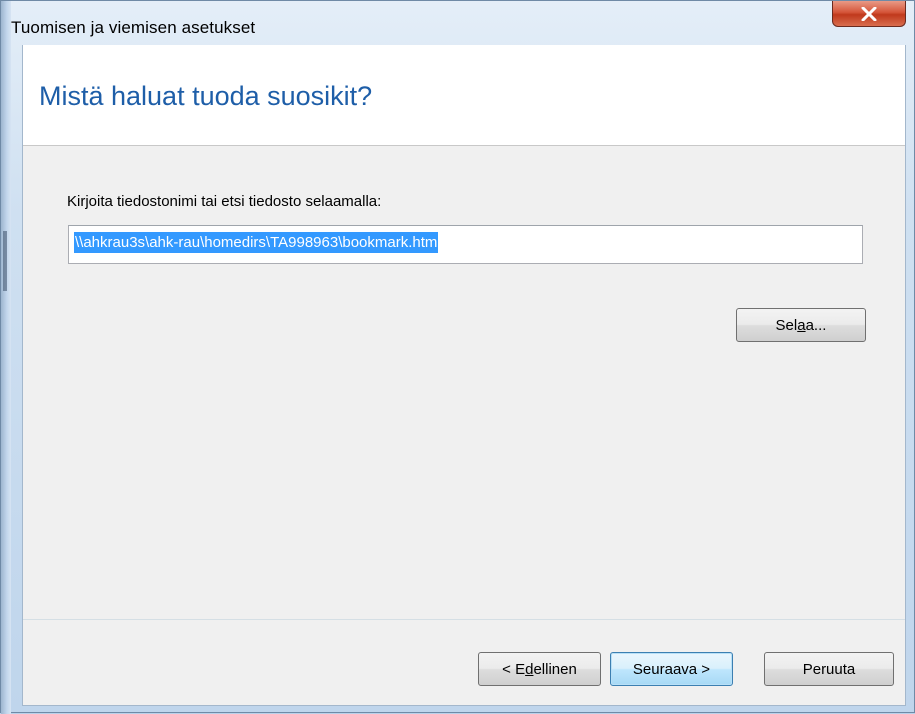  I want to click on back-button: < Ed ellinen, so click(539, 669).